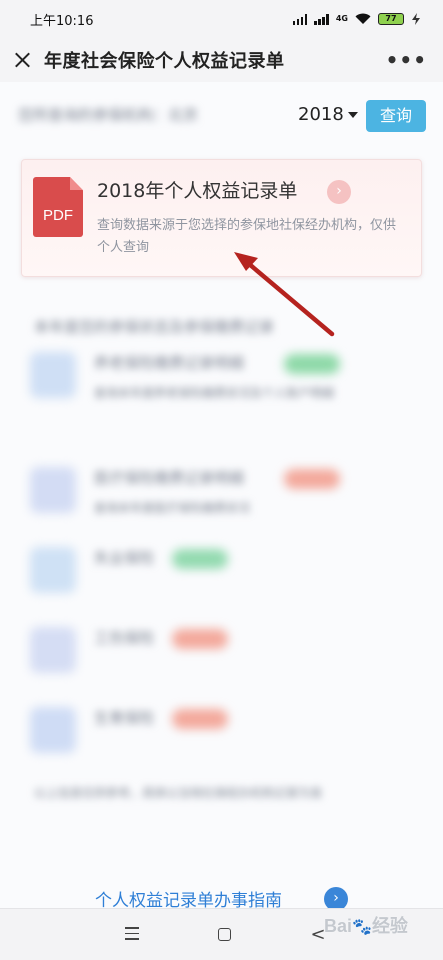 The image size is (443, 960). I want to click on wifi-icon, so click(363, 18).